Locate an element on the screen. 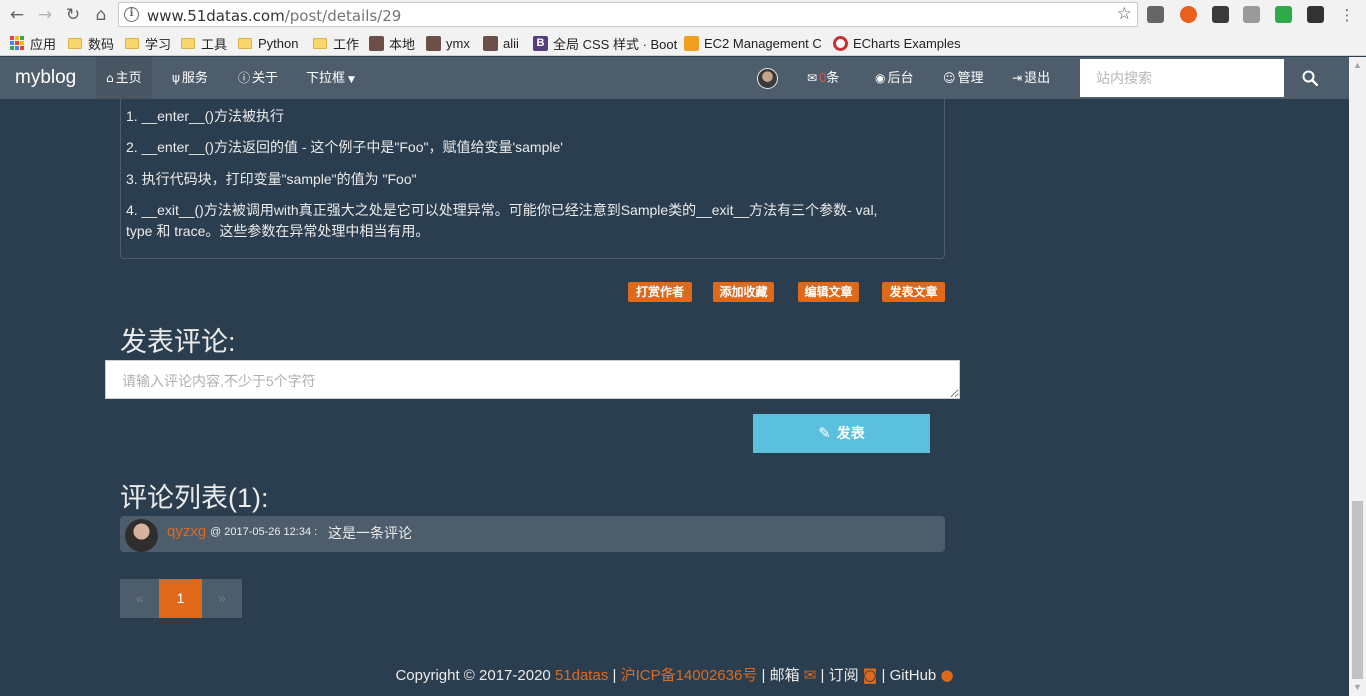 Image resolution: width=1366 pixels, height=696 pixels. publish-article-button: 发表文章 is located at coordinates (913, 292).